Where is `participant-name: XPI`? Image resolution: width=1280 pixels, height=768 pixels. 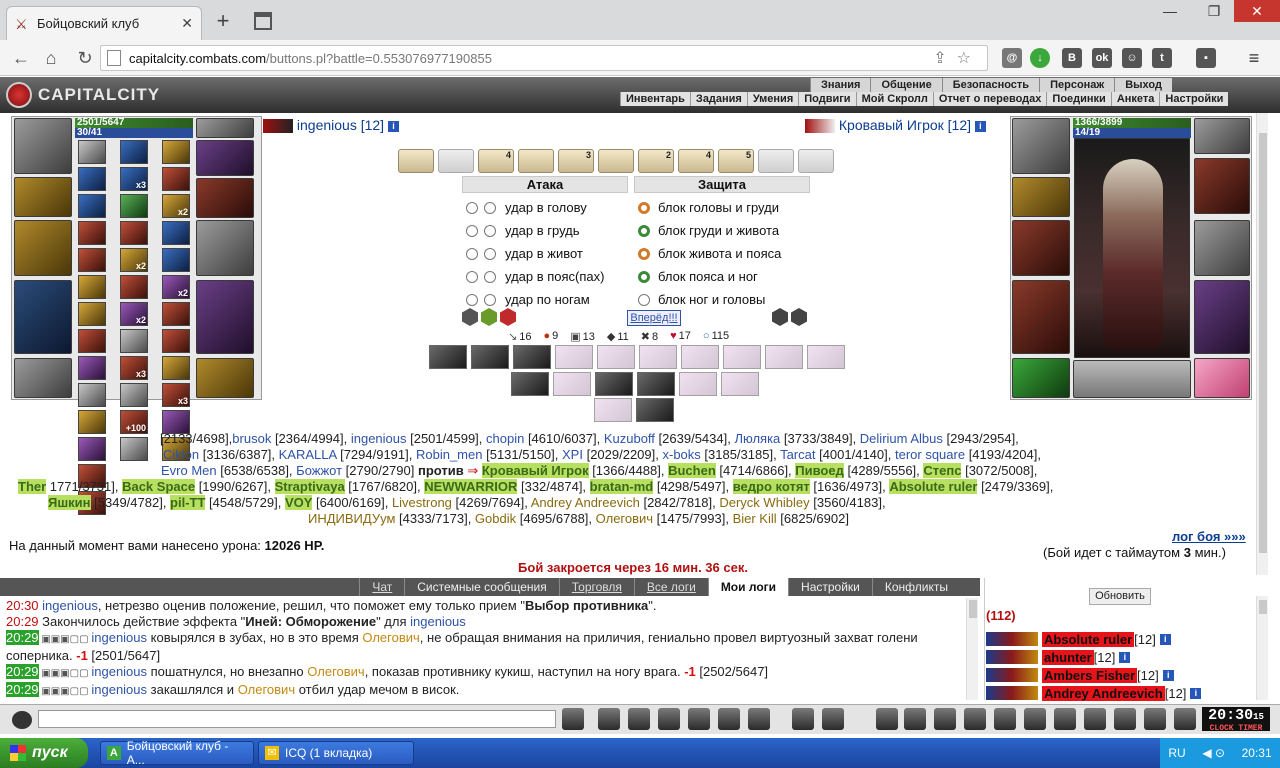
participant-name: XPI is located at coordinates (572, 454).